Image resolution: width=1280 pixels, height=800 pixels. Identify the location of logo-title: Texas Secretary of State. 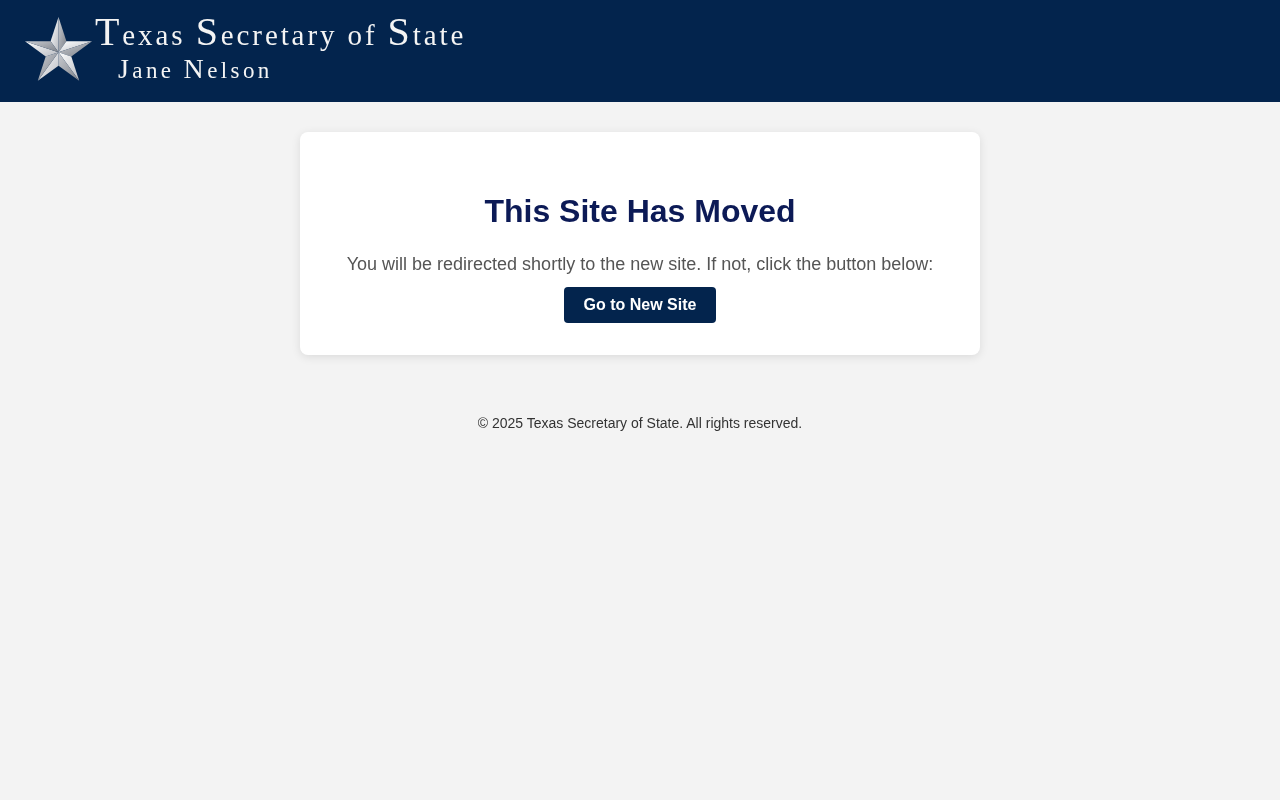
(281, 33).